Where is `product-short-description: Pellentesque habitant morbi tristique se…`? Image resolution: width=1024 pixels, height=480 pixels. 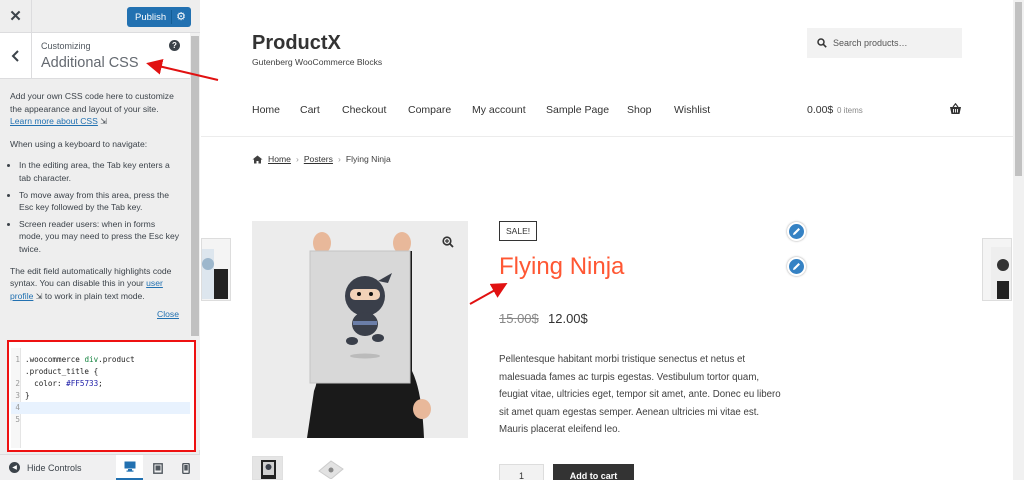
product-short-description: Pellentesque habitant morbi tristique se… is located at coordinates (640, 394).